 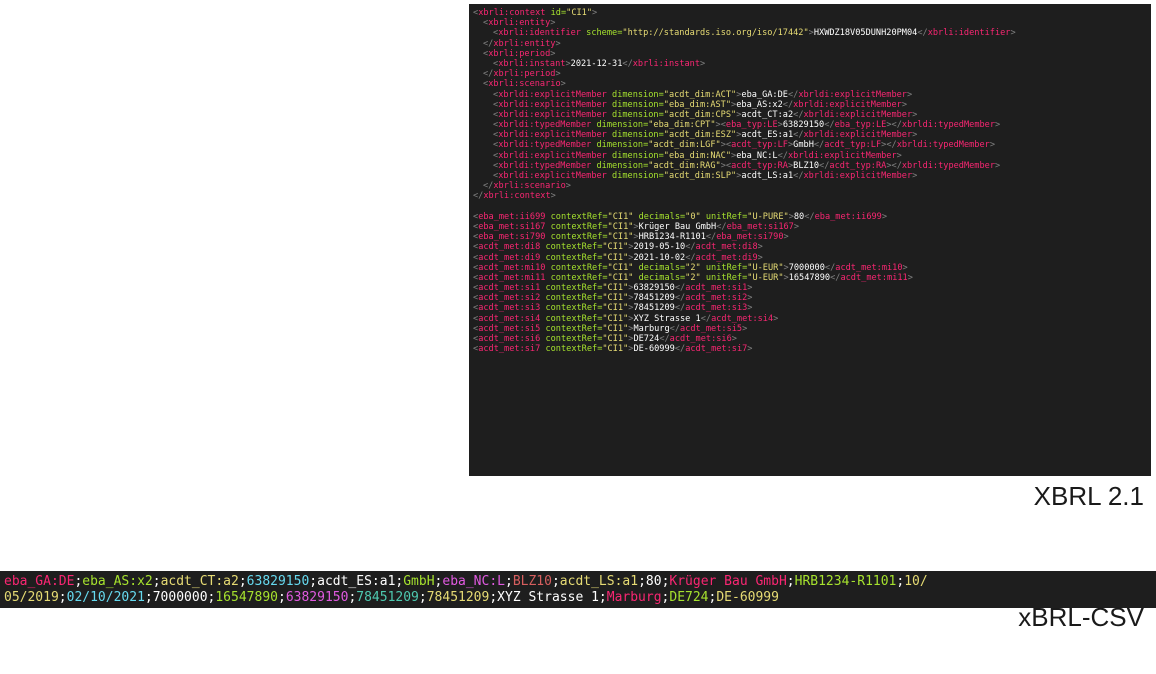 What do you see at coordinates (716, 298) in the screenshot?
I see `code-token: acdt_met:si2` at bounding box center [716, 298].